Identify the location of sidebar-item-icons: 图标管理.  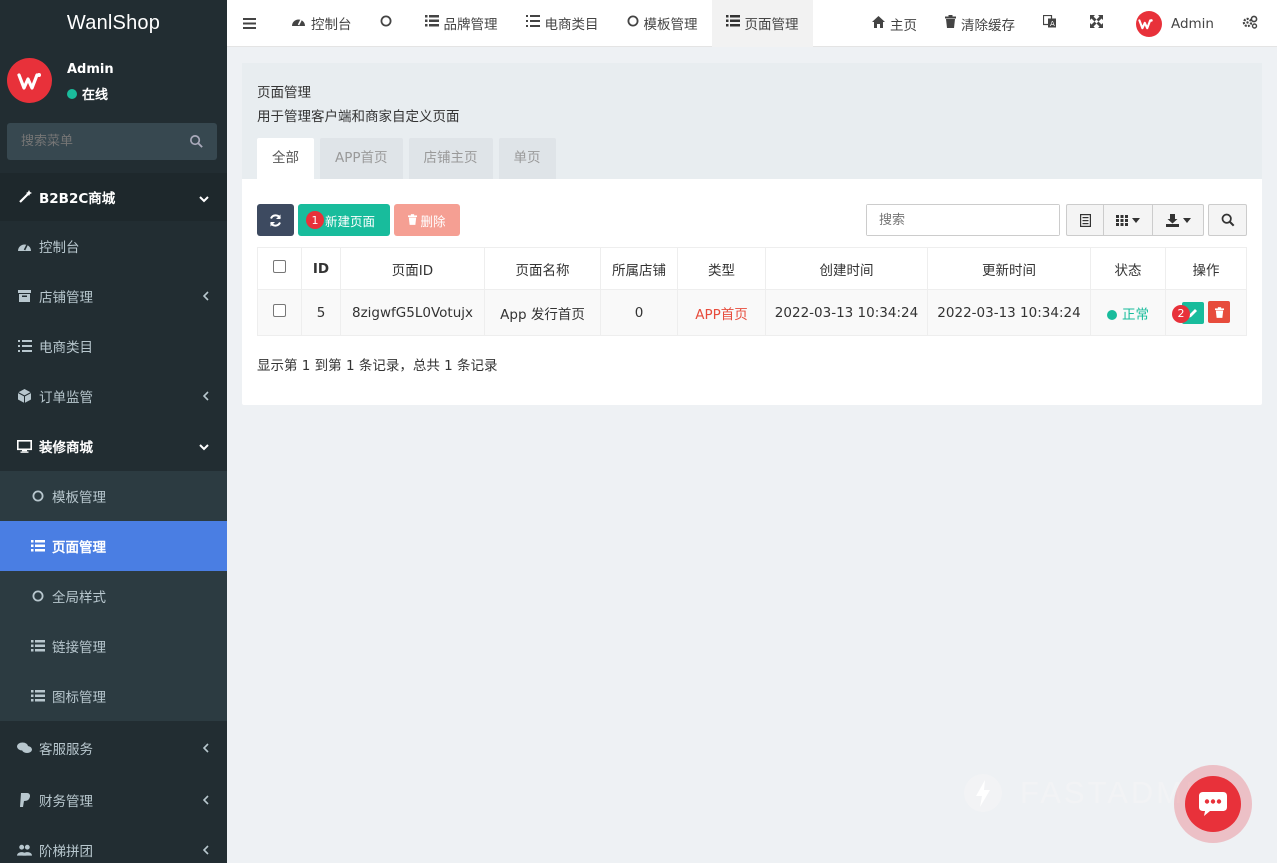
(113, 696).